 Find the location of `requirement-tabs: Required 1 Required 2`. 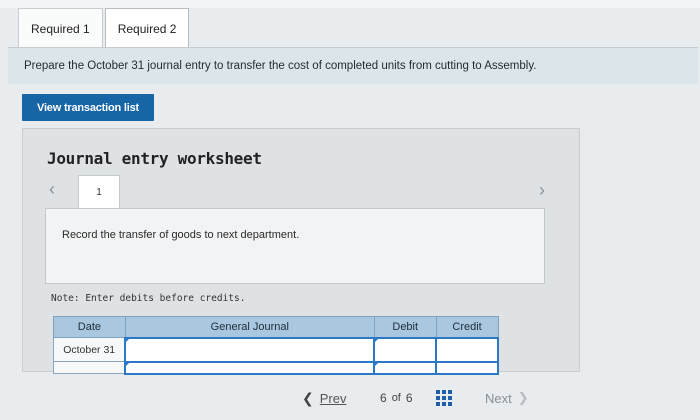

requirement-tabs: Required 1 Required 2 is located at coordinates (104, 28).